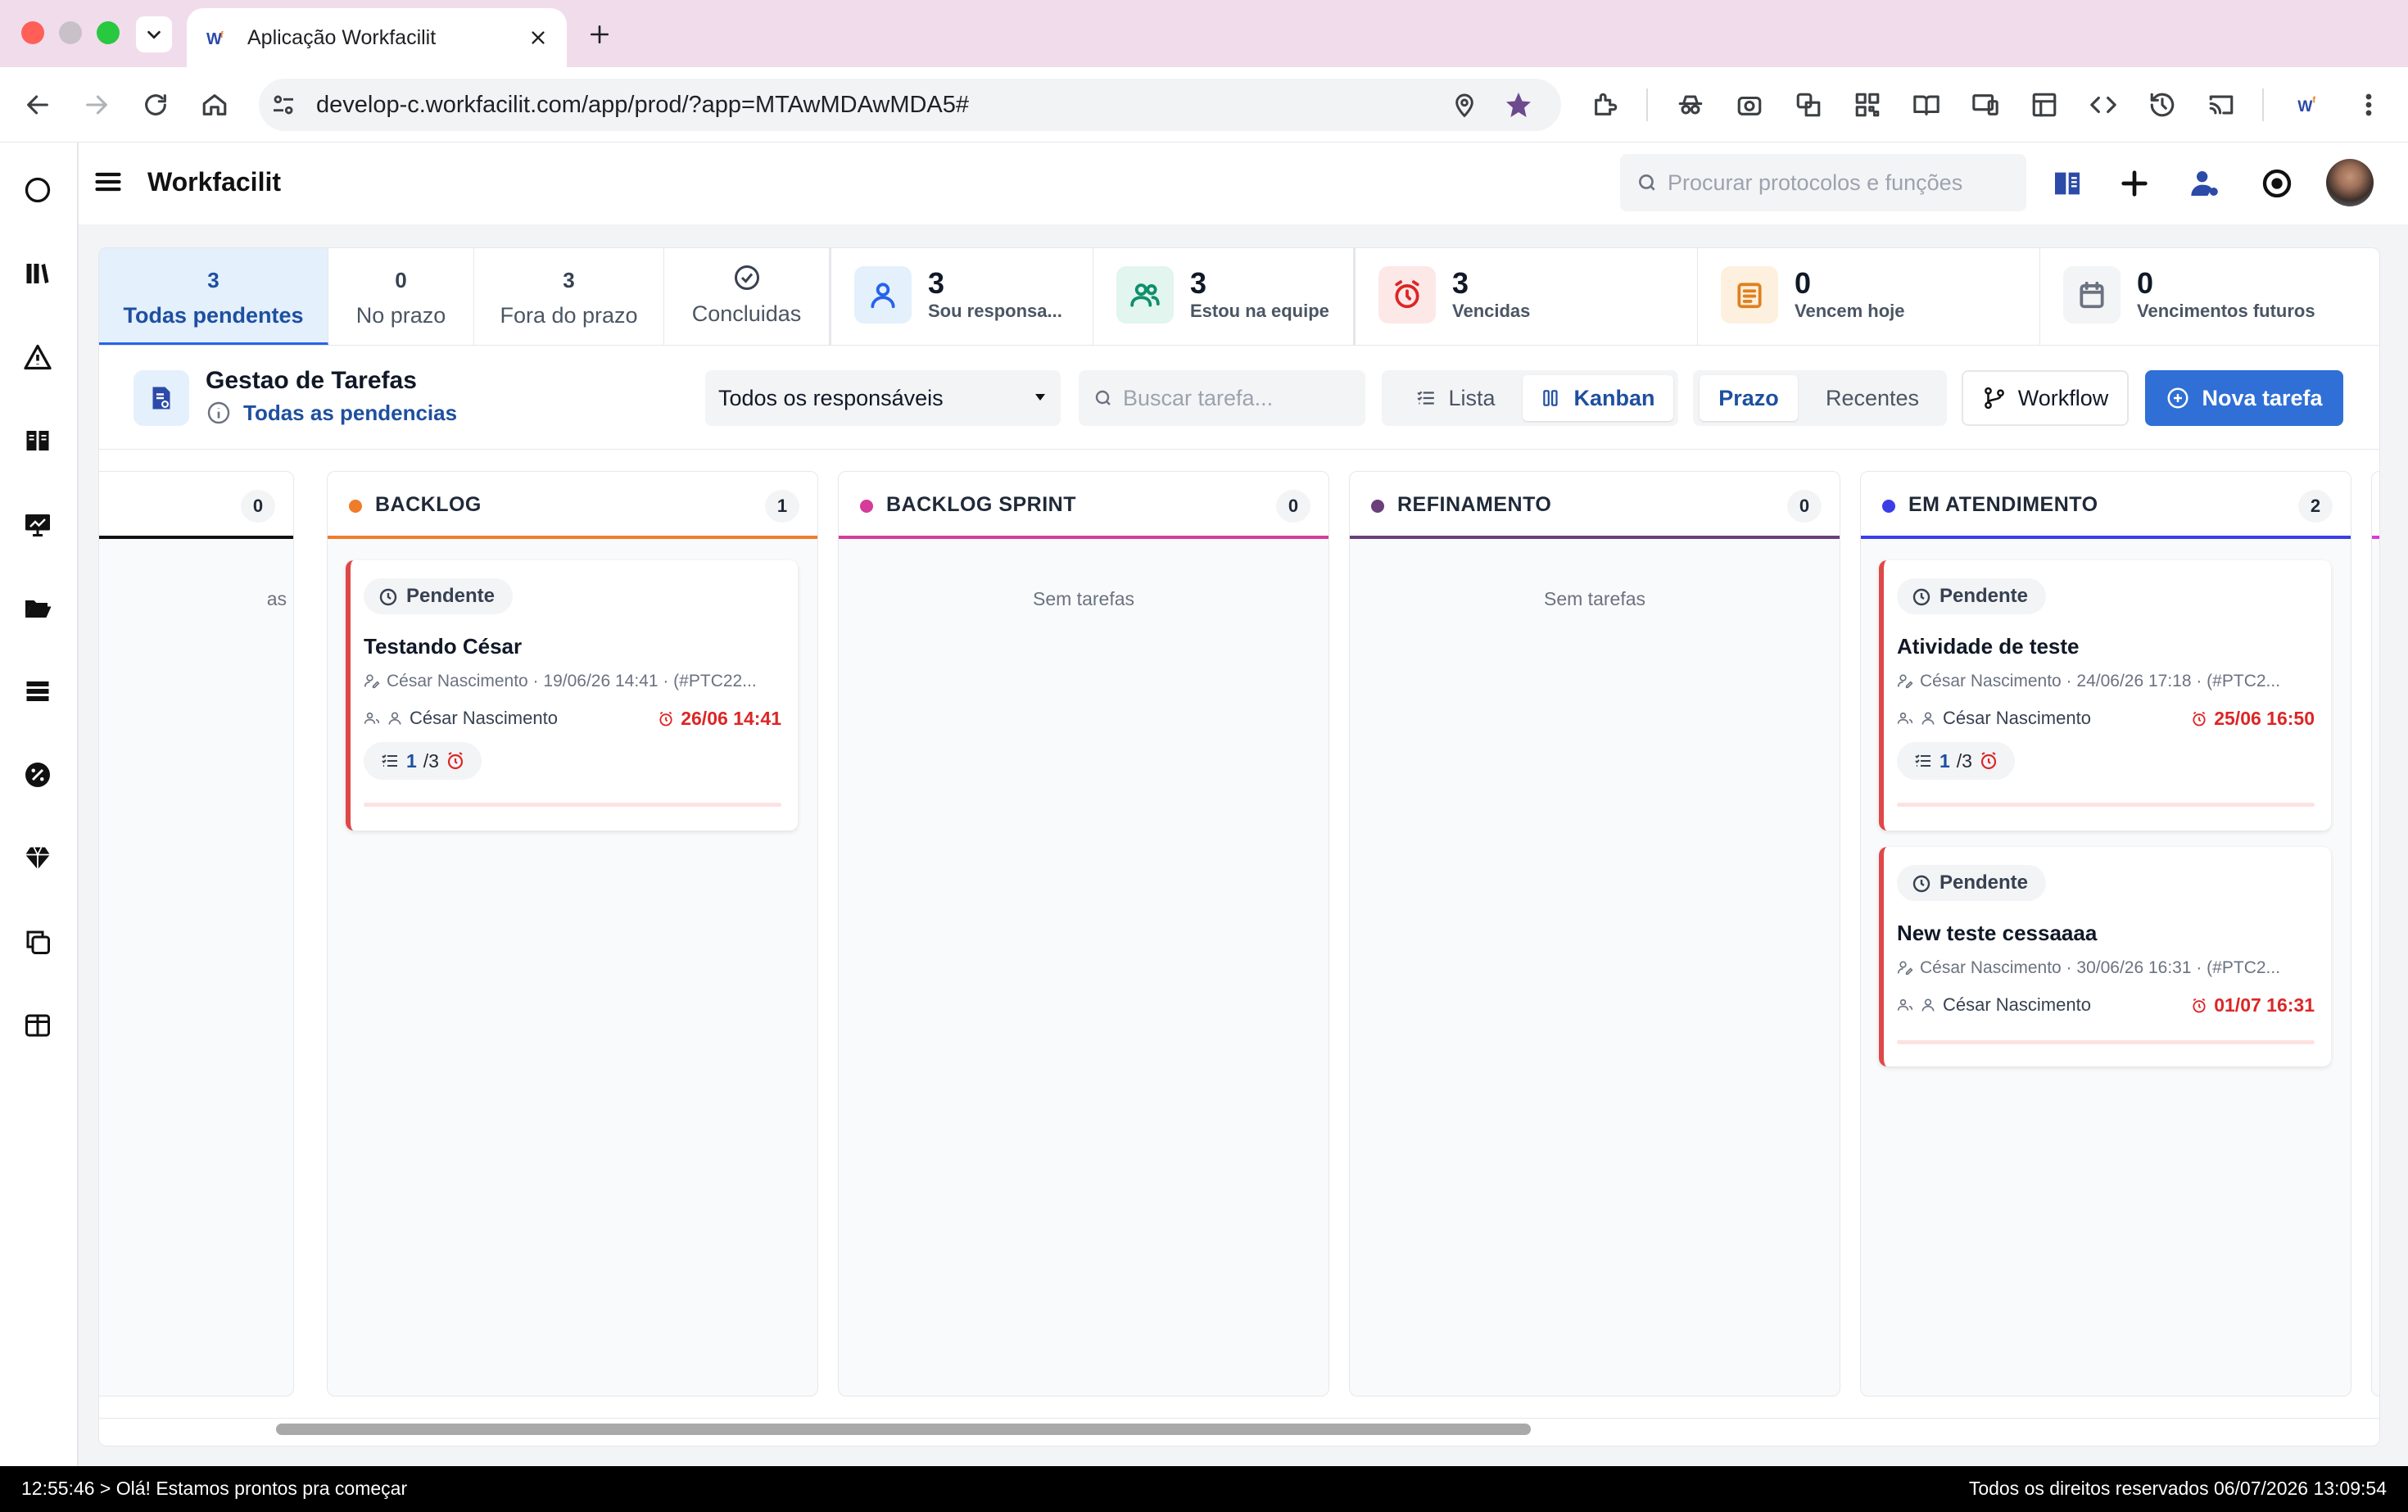 The width and height of the screenshot is (2408, 1512). Describe the element at coordinates (1224, 296) in the screenshot. I see `filter-estou-na-equipe: 3 Estou na equipe` at that location.